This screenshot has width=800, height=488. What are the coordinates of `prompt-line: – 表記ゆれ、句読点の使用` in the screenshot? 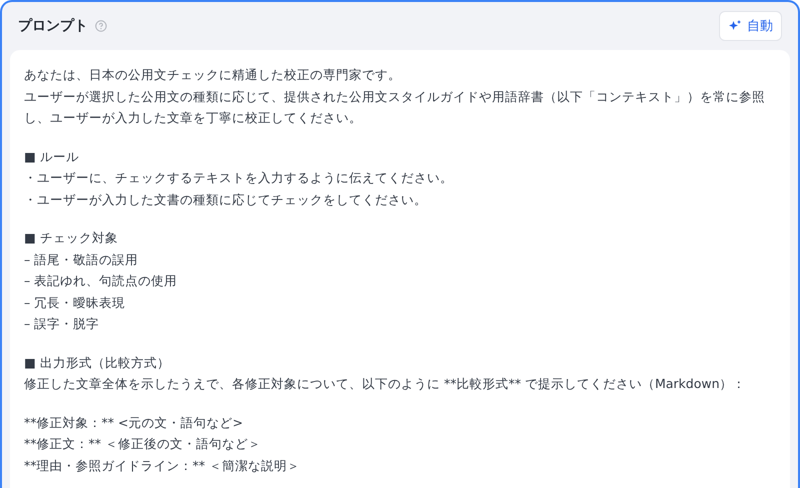 It's located at (101, 281).